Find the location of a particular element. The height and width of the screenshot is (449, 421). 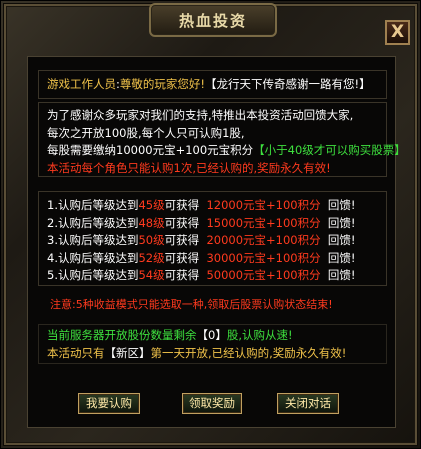

reward-level: 45级 is located at coordinates (151, 205).